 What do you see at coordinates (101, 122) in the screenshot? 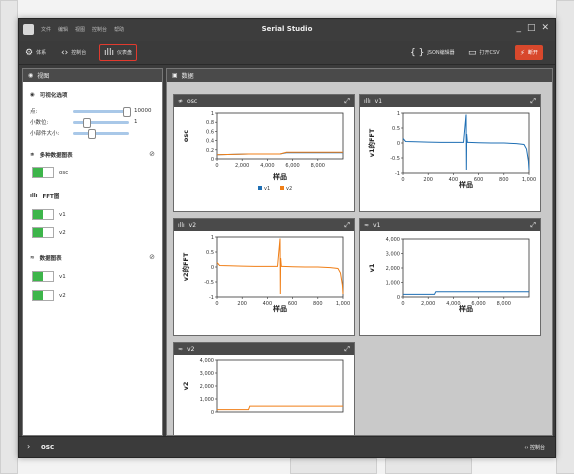
I see `decimals-slider` at bounding box center [101, 122].